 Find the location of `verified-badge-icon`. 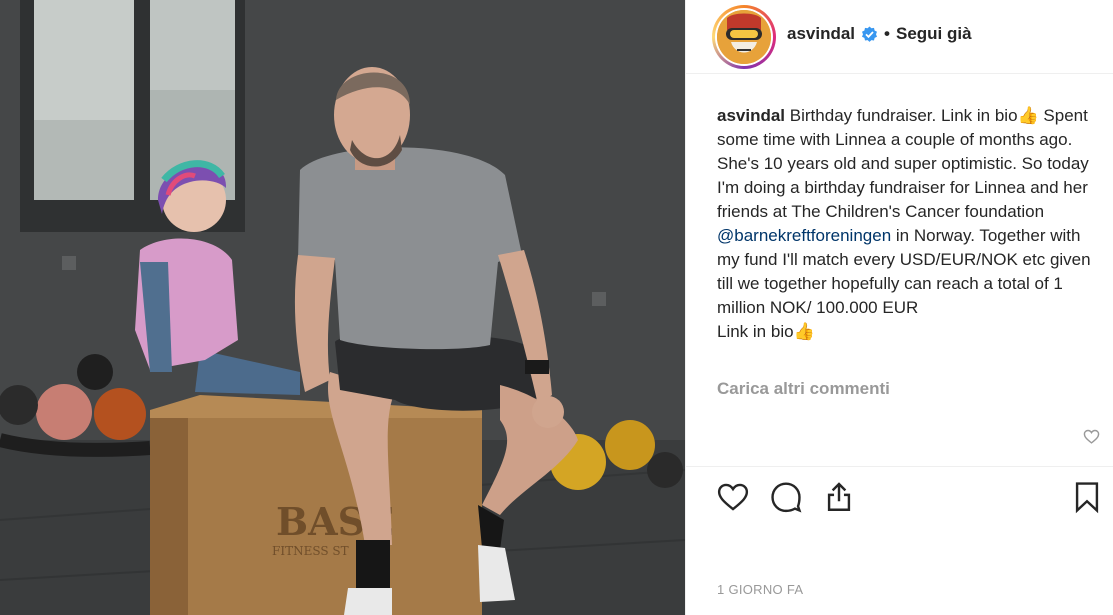

verified-badge-icon is located at coordinates (869, 34).